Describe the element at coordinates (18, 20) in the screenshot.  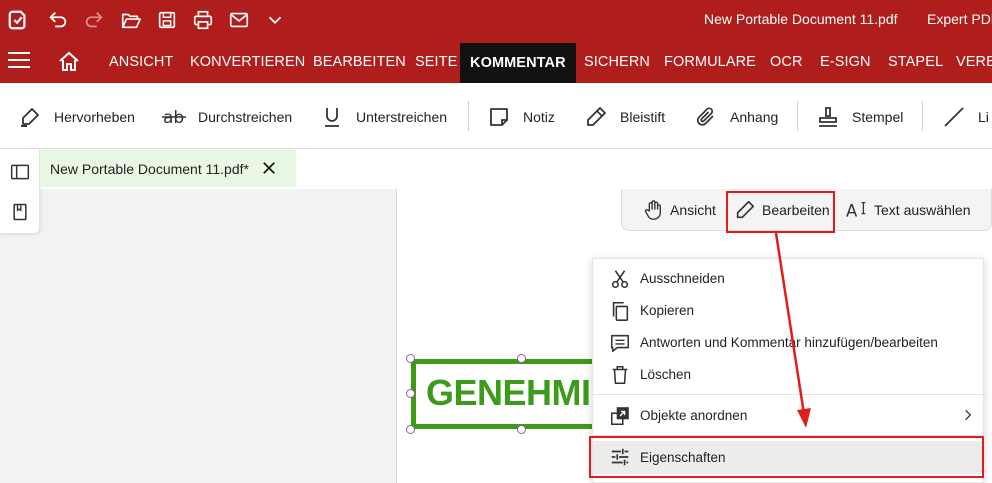
I see `app-logo-icon` at that location.